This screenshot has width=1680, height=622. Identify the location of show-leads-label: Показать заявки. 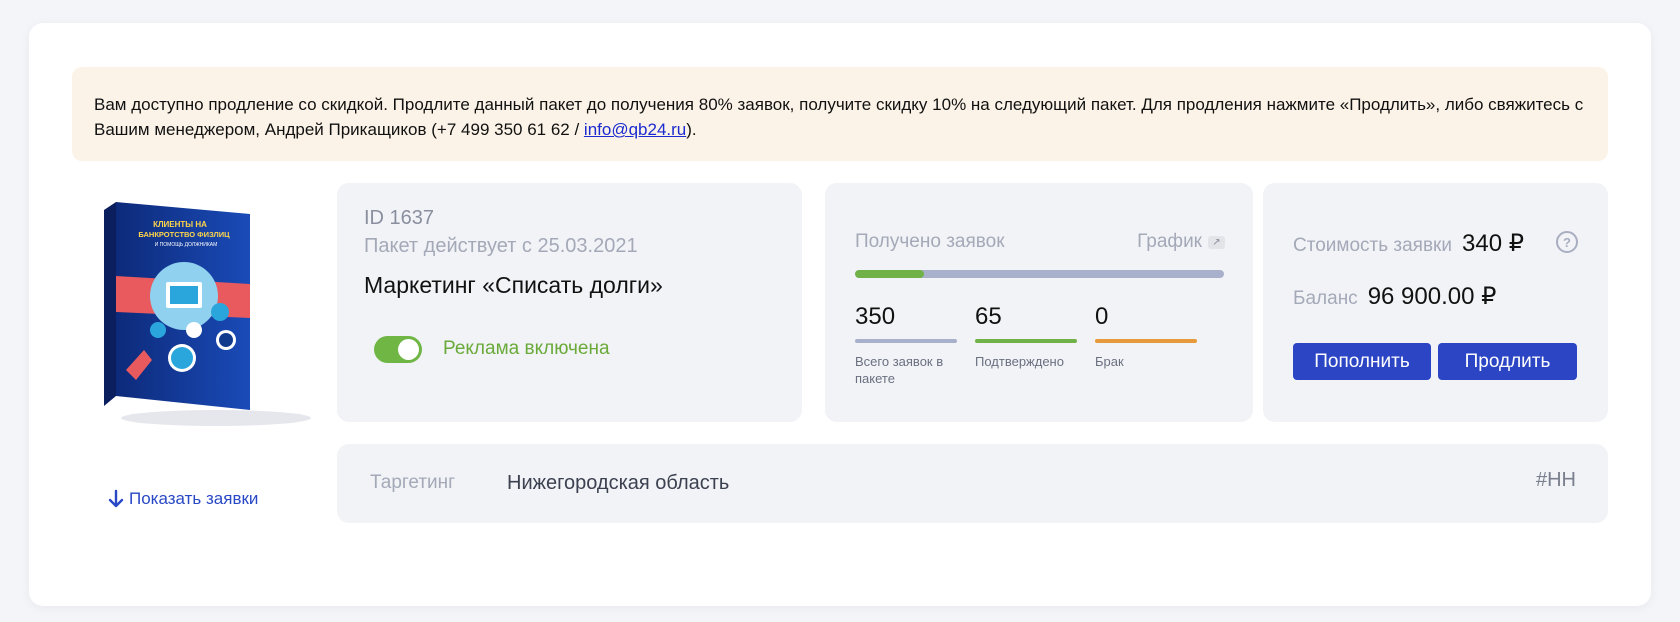
(194, 498).